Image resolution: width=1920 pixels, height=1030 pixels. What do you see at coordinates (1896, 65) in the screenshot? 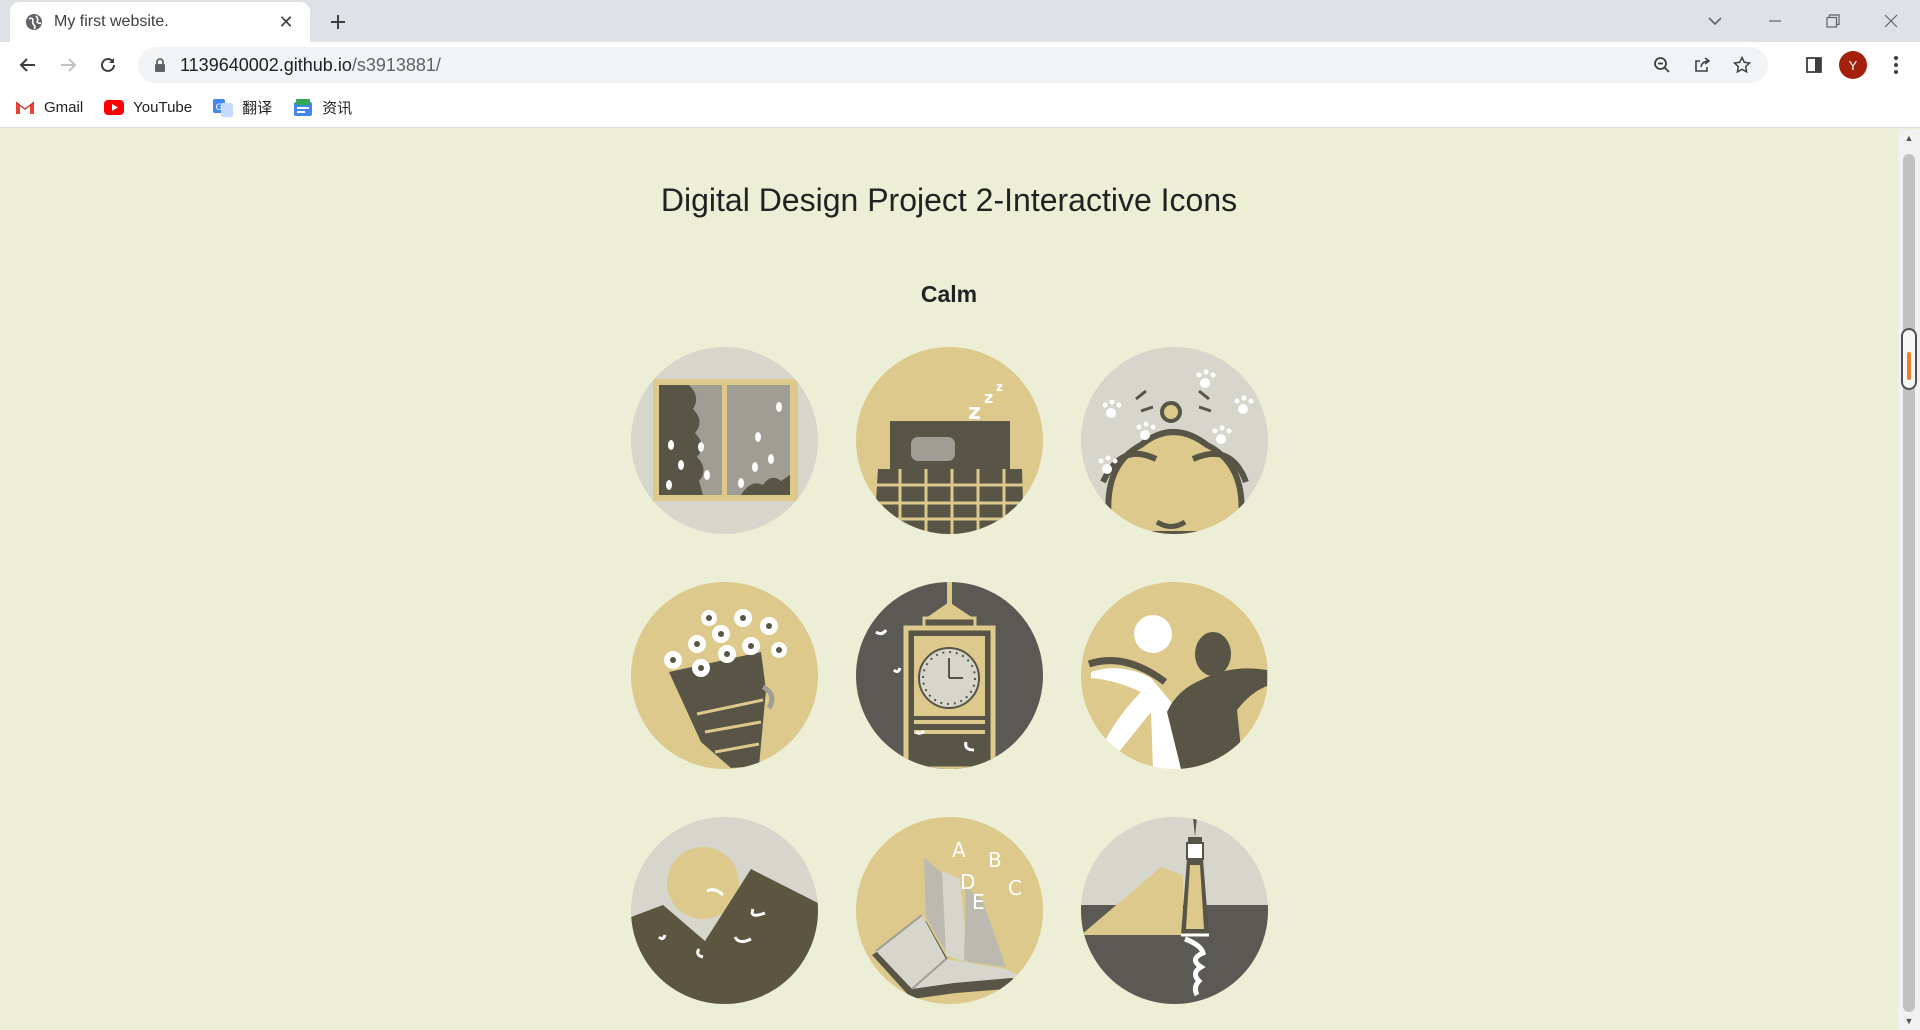
I see `more-menu-icon` at bounding box center [1896, 65].